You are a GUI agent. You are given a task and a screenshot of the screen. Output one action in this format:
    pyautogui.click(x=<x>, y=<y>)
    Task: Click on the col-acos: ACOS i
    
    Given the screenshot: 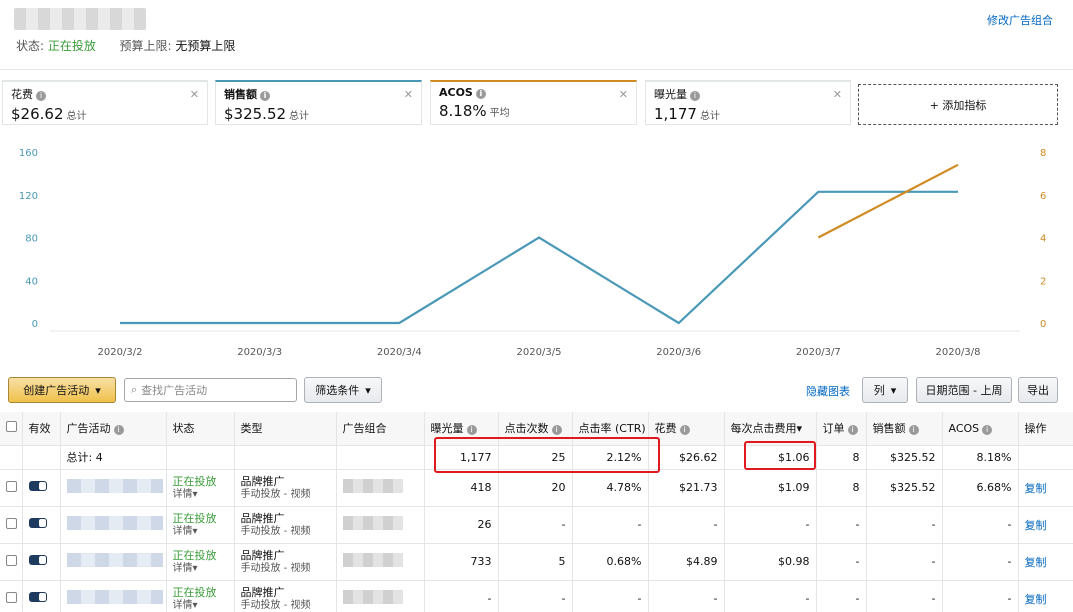 What is the action you would take?
    pyautogui.click(x=980, y=429)
    